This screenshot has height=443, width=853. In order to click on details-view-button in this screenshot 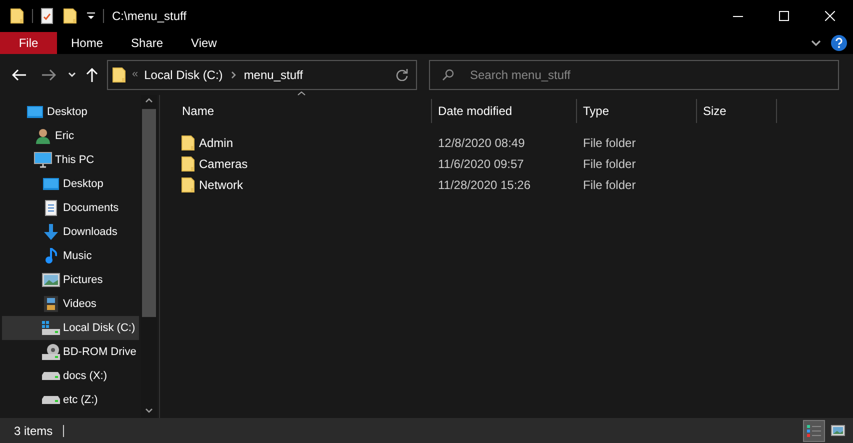, I will do `click(814, 431)`.